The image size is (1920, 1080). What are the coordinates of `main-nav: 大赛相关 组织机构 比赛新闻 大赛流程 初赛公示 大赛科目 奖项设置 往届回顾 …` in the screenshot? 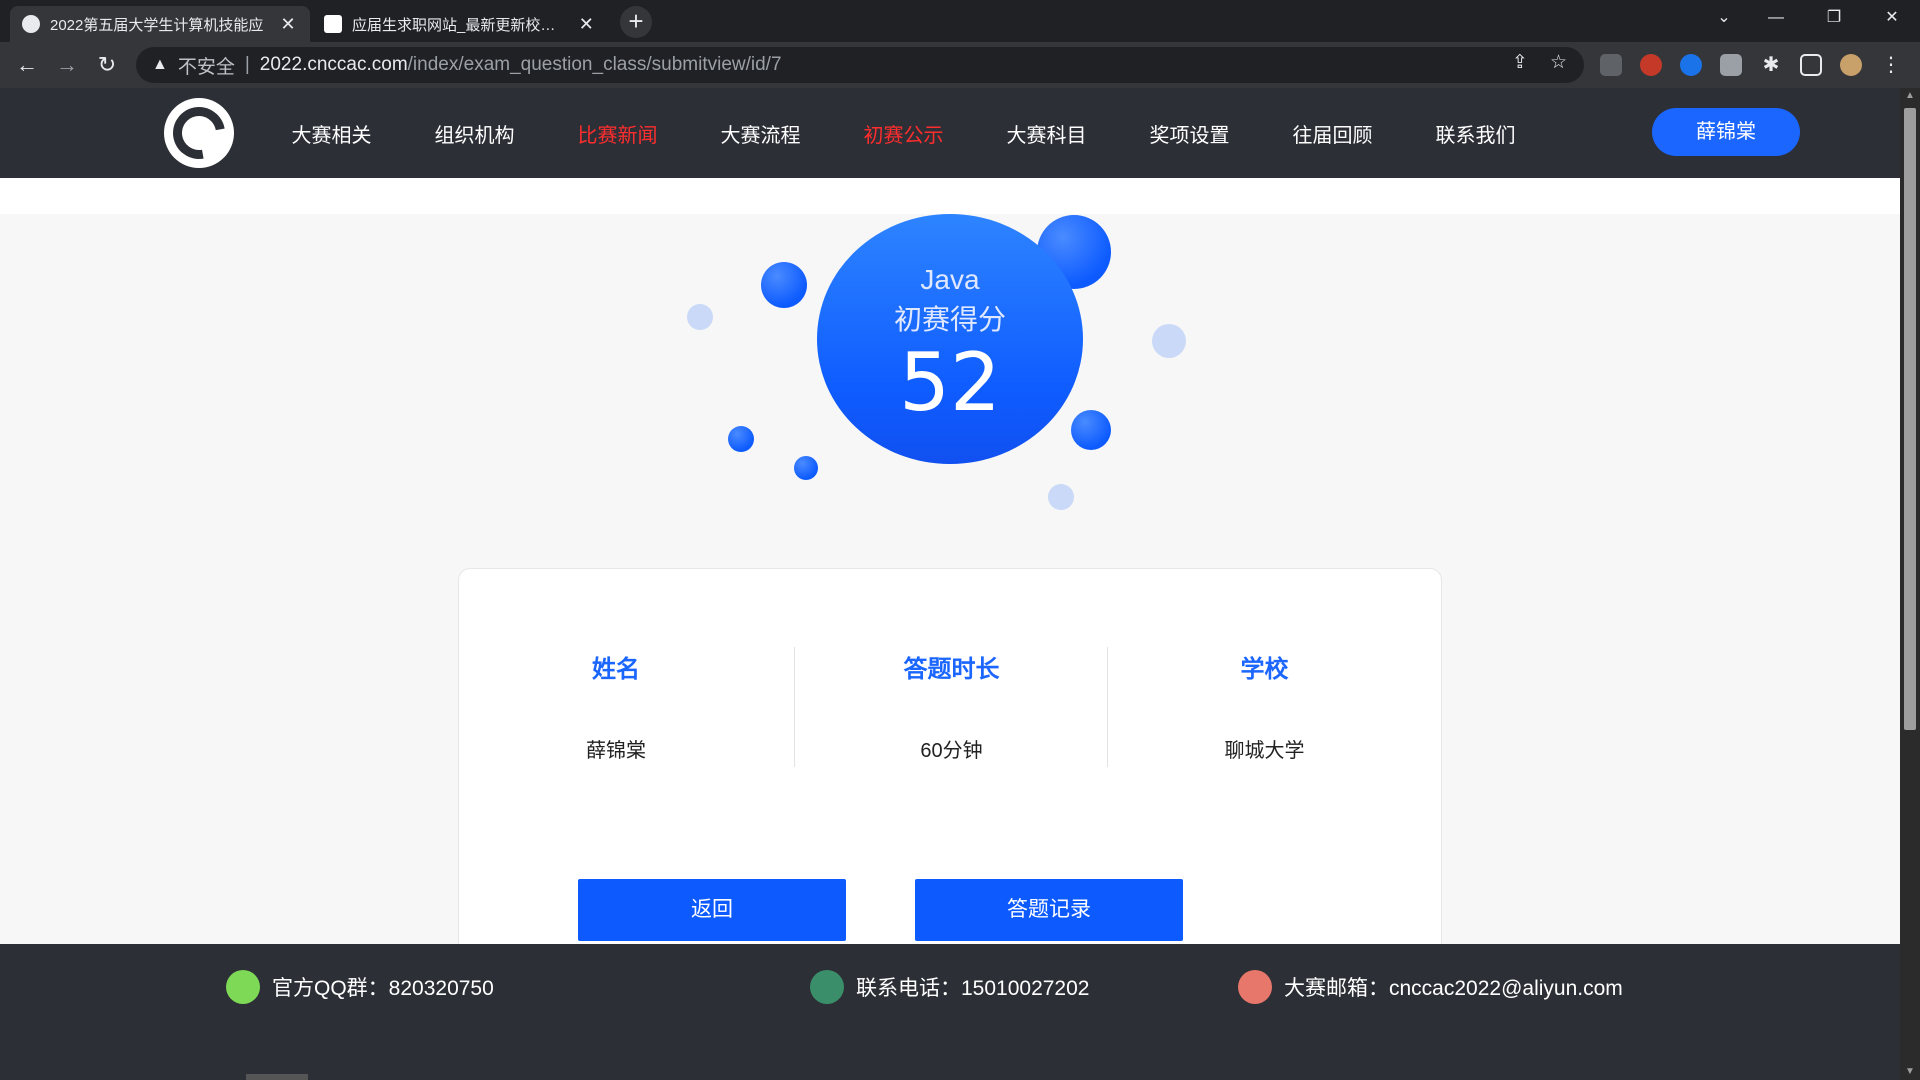 It's located at (903, 133).